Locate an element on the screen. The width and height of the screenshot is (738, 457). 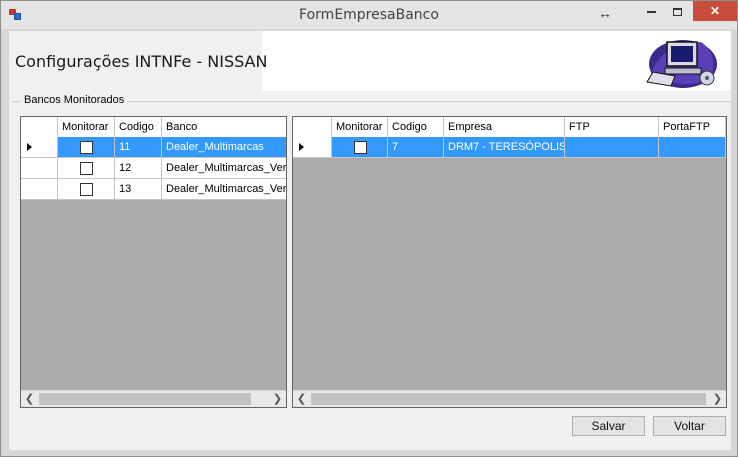
save-button: Salvar is located at coordinates (608, 426).